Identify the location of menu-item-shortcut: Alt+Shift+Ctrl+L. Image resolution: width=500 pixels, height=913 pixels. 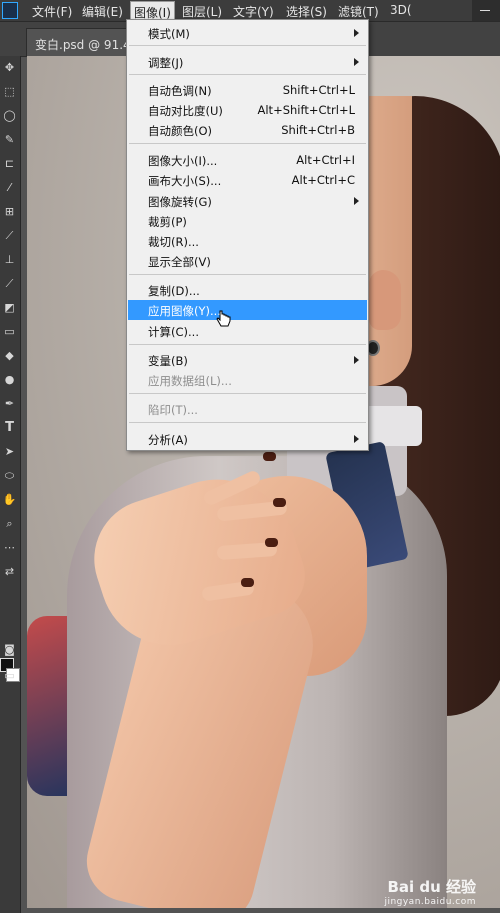
(306, 110).